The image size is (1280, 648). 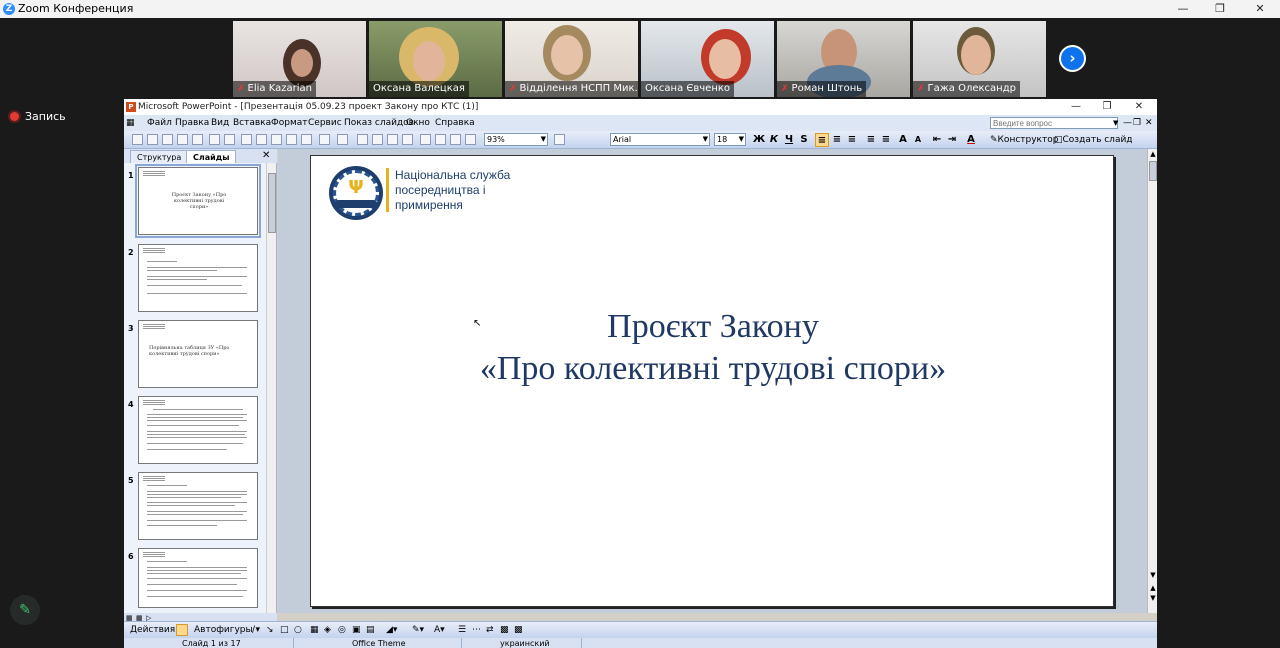 What do you see at coordinates (266, 156) in the screenshot?
I see `panel-close-icon: ✕` at bounding box center [266, 156].